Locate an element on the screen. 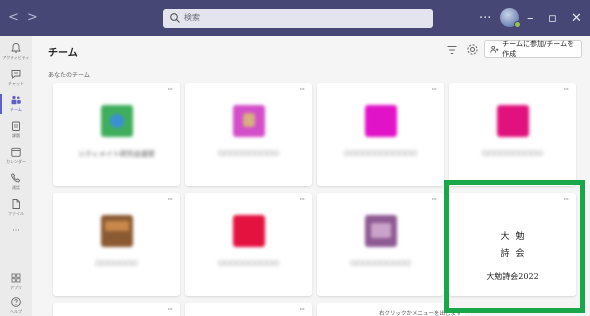 This screenshot has width=590, height=316. nav-arrows: < > is located at coordinates (23, 18).